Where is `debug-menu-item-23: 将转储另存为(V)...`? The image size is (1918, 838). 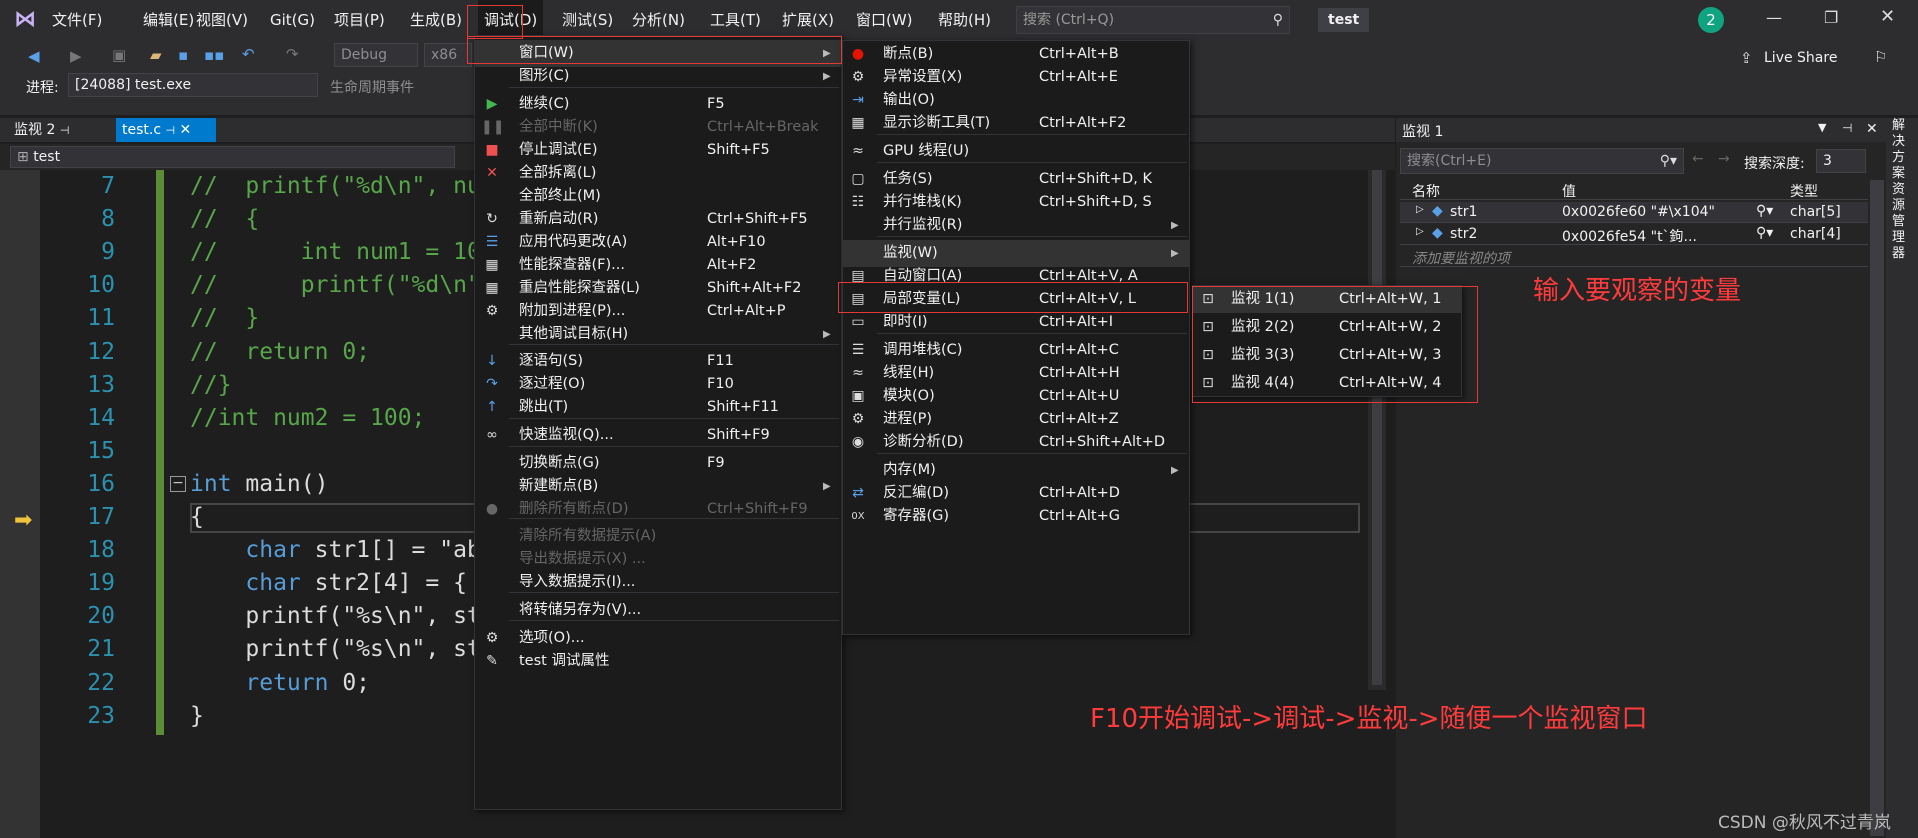 debug-menu-item-23: 将转储另存为(V)... is located at coordinates (658, 610).